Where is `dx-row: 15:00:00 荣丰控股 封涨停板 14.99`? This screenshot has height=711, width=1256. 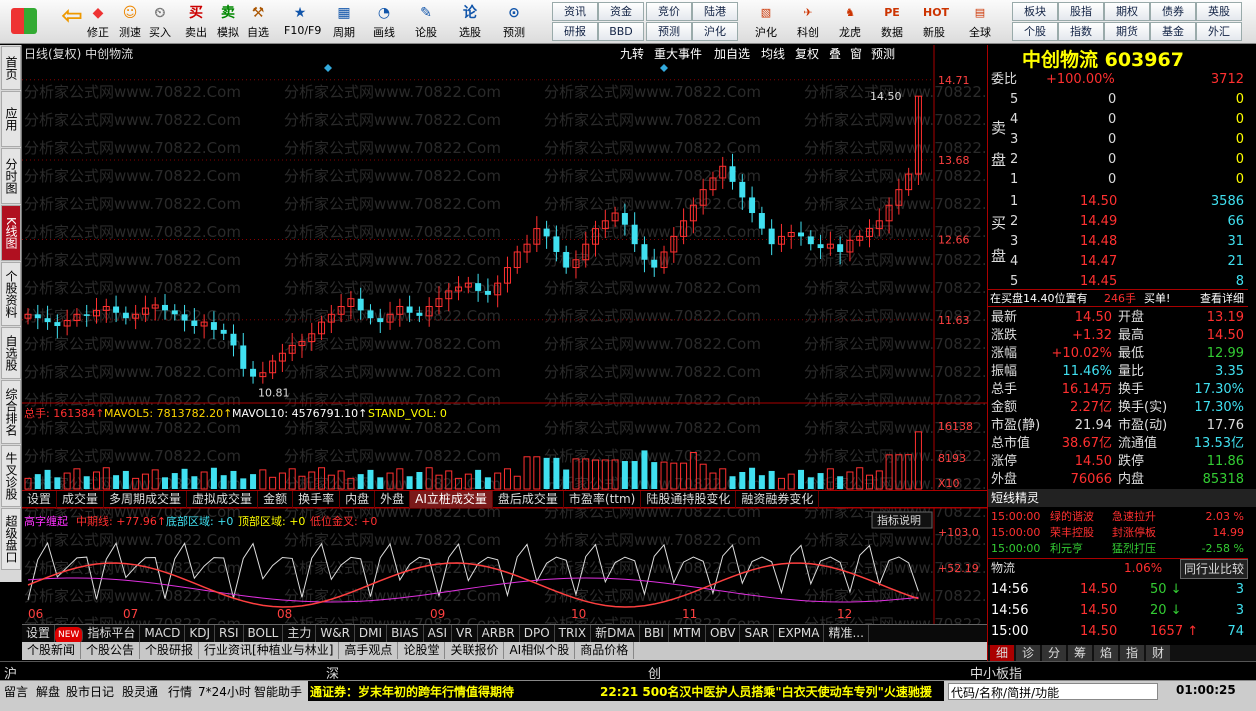 dx-row: 15:00:00 荣丰控股 封涨停板 14.99 is located at coordinates (1118, 533).